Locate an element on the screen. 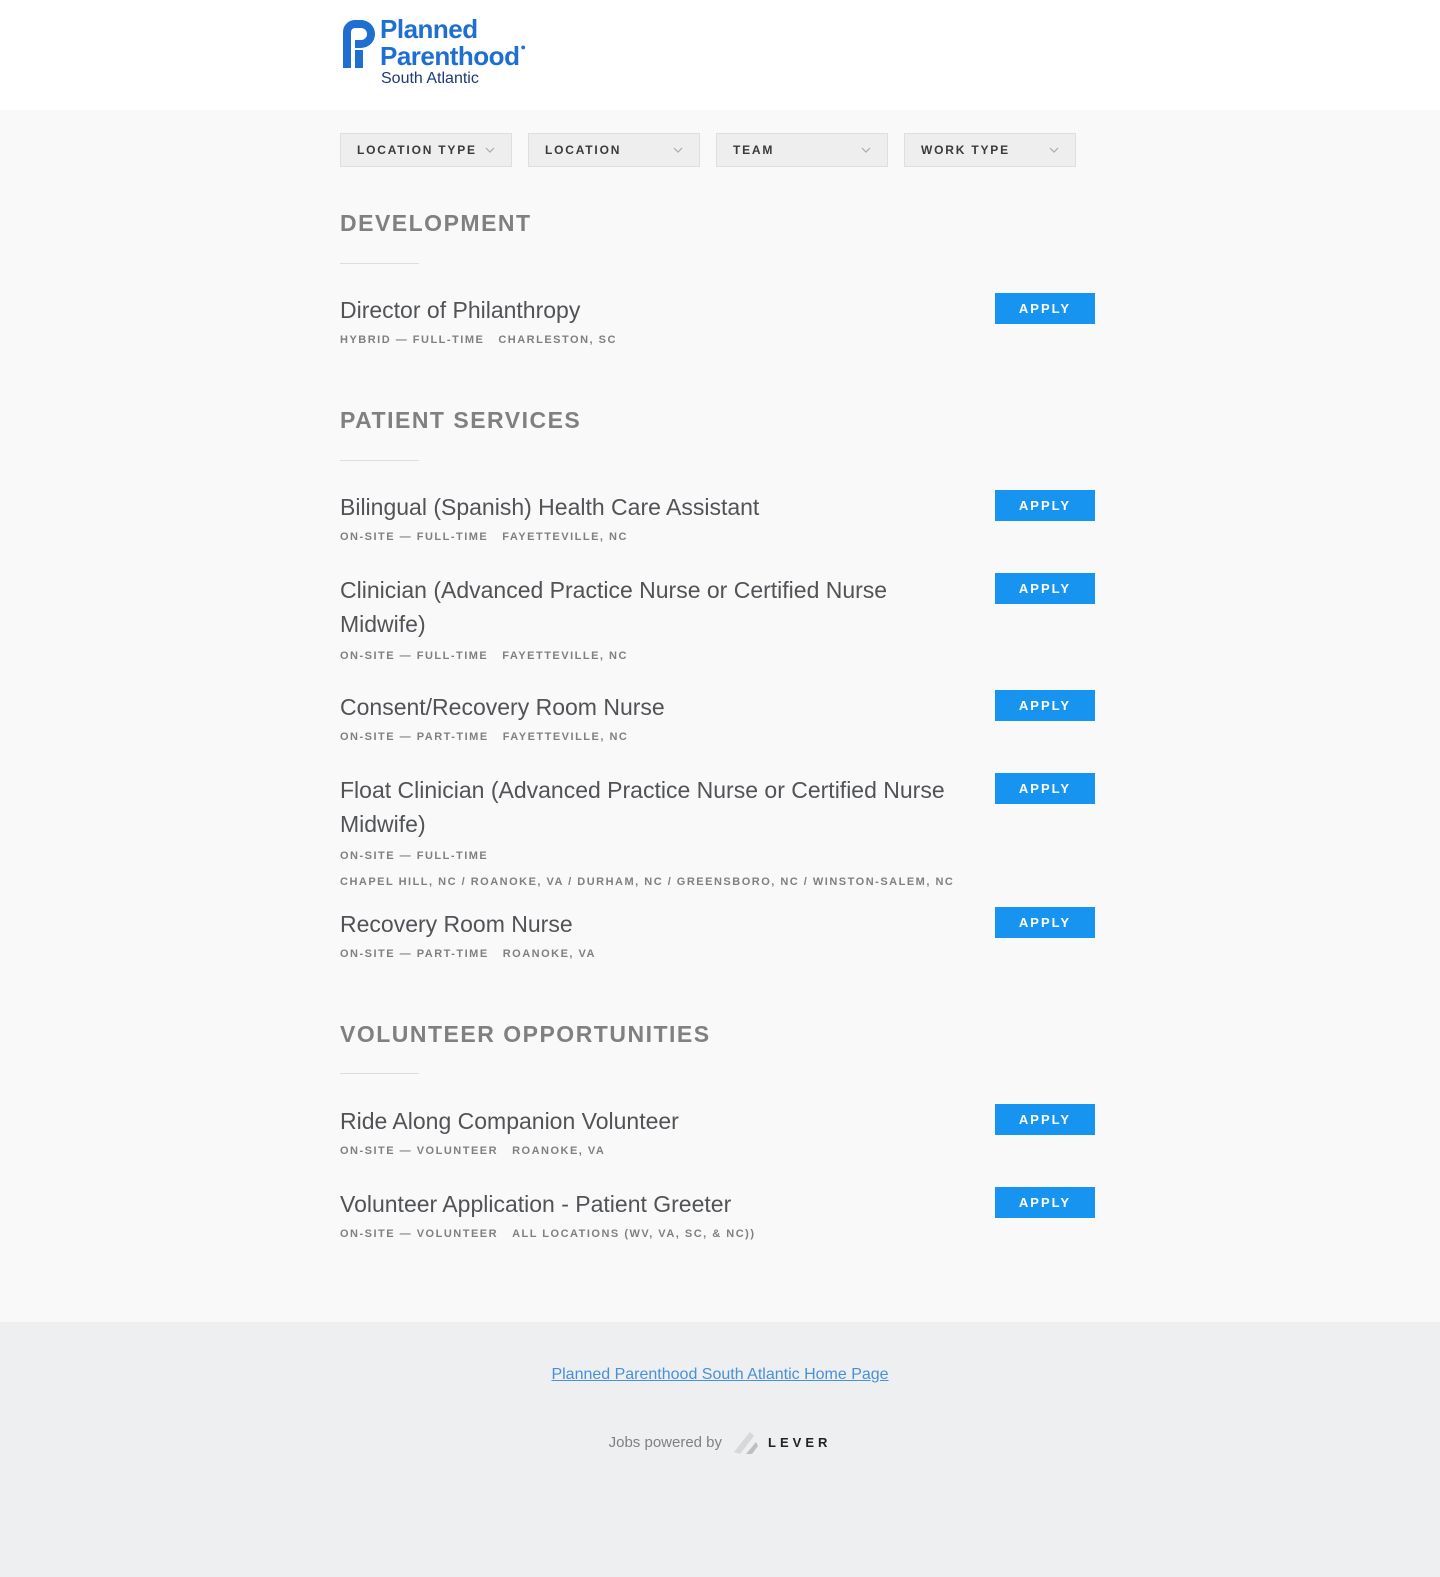 The height and width of the screenshot is (1577, 1440). logo-text-parenthood: Parenthood● is located at coordinates (453, 56).